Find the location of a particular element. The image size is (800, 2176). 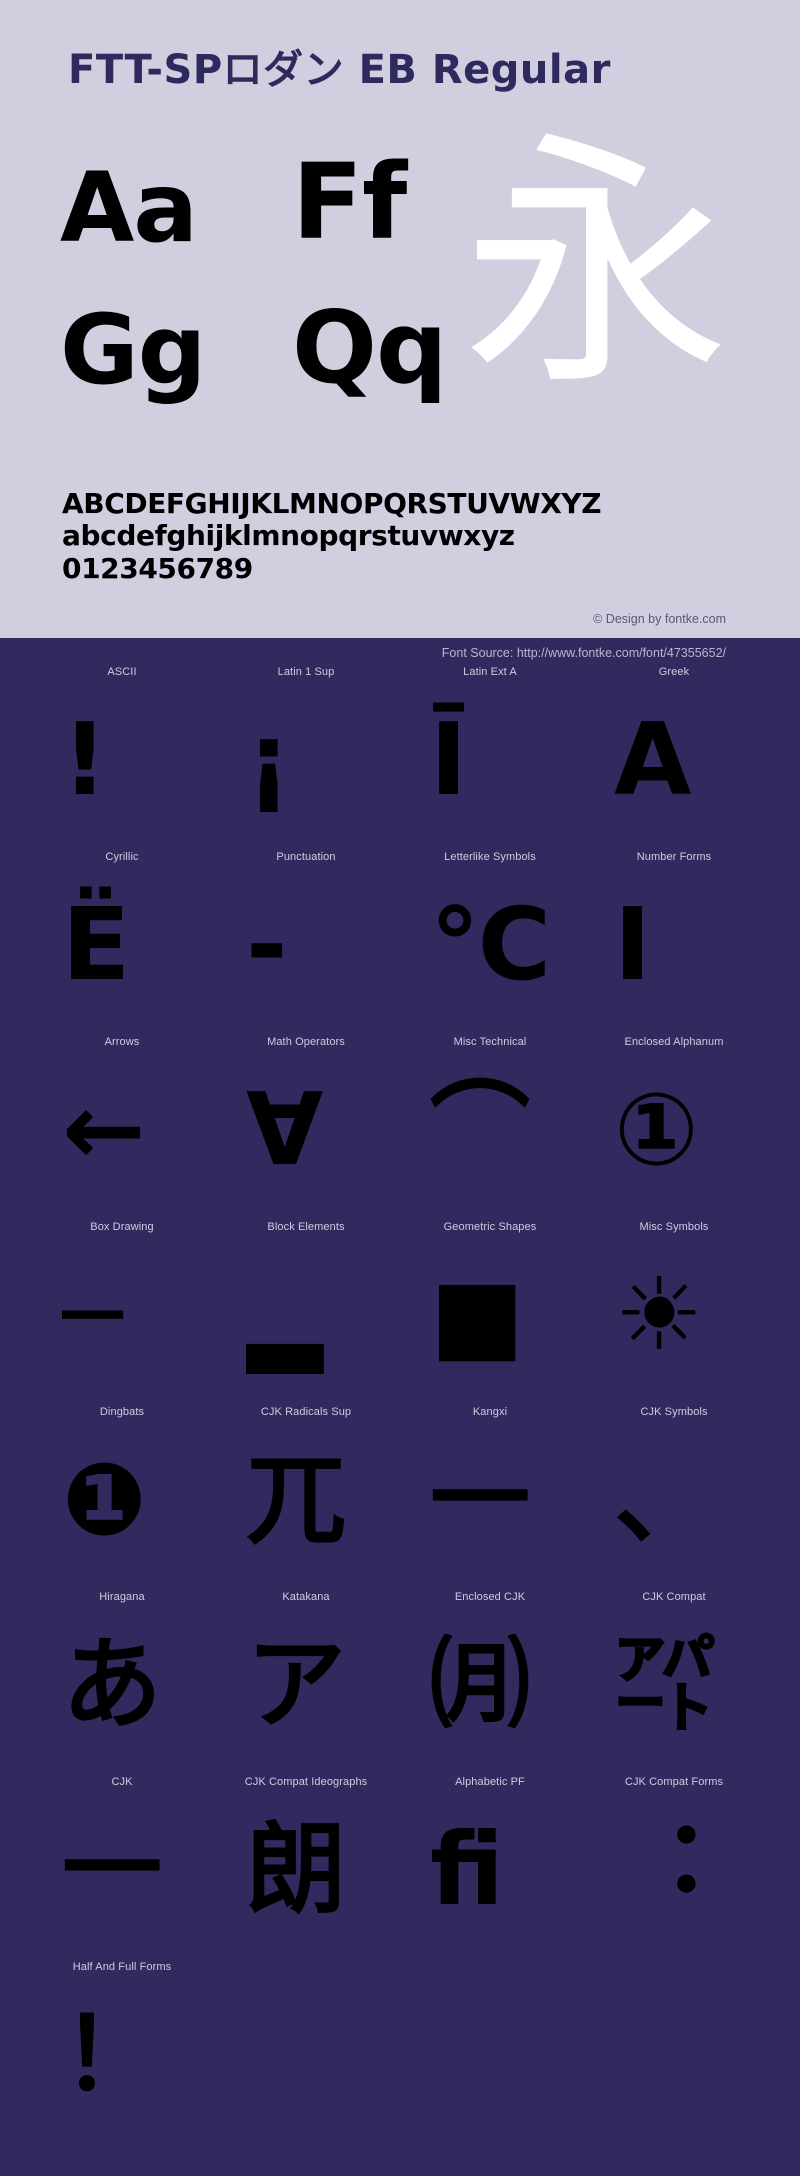

unicode-block-label: Greek is located at coordinates (674, 672).